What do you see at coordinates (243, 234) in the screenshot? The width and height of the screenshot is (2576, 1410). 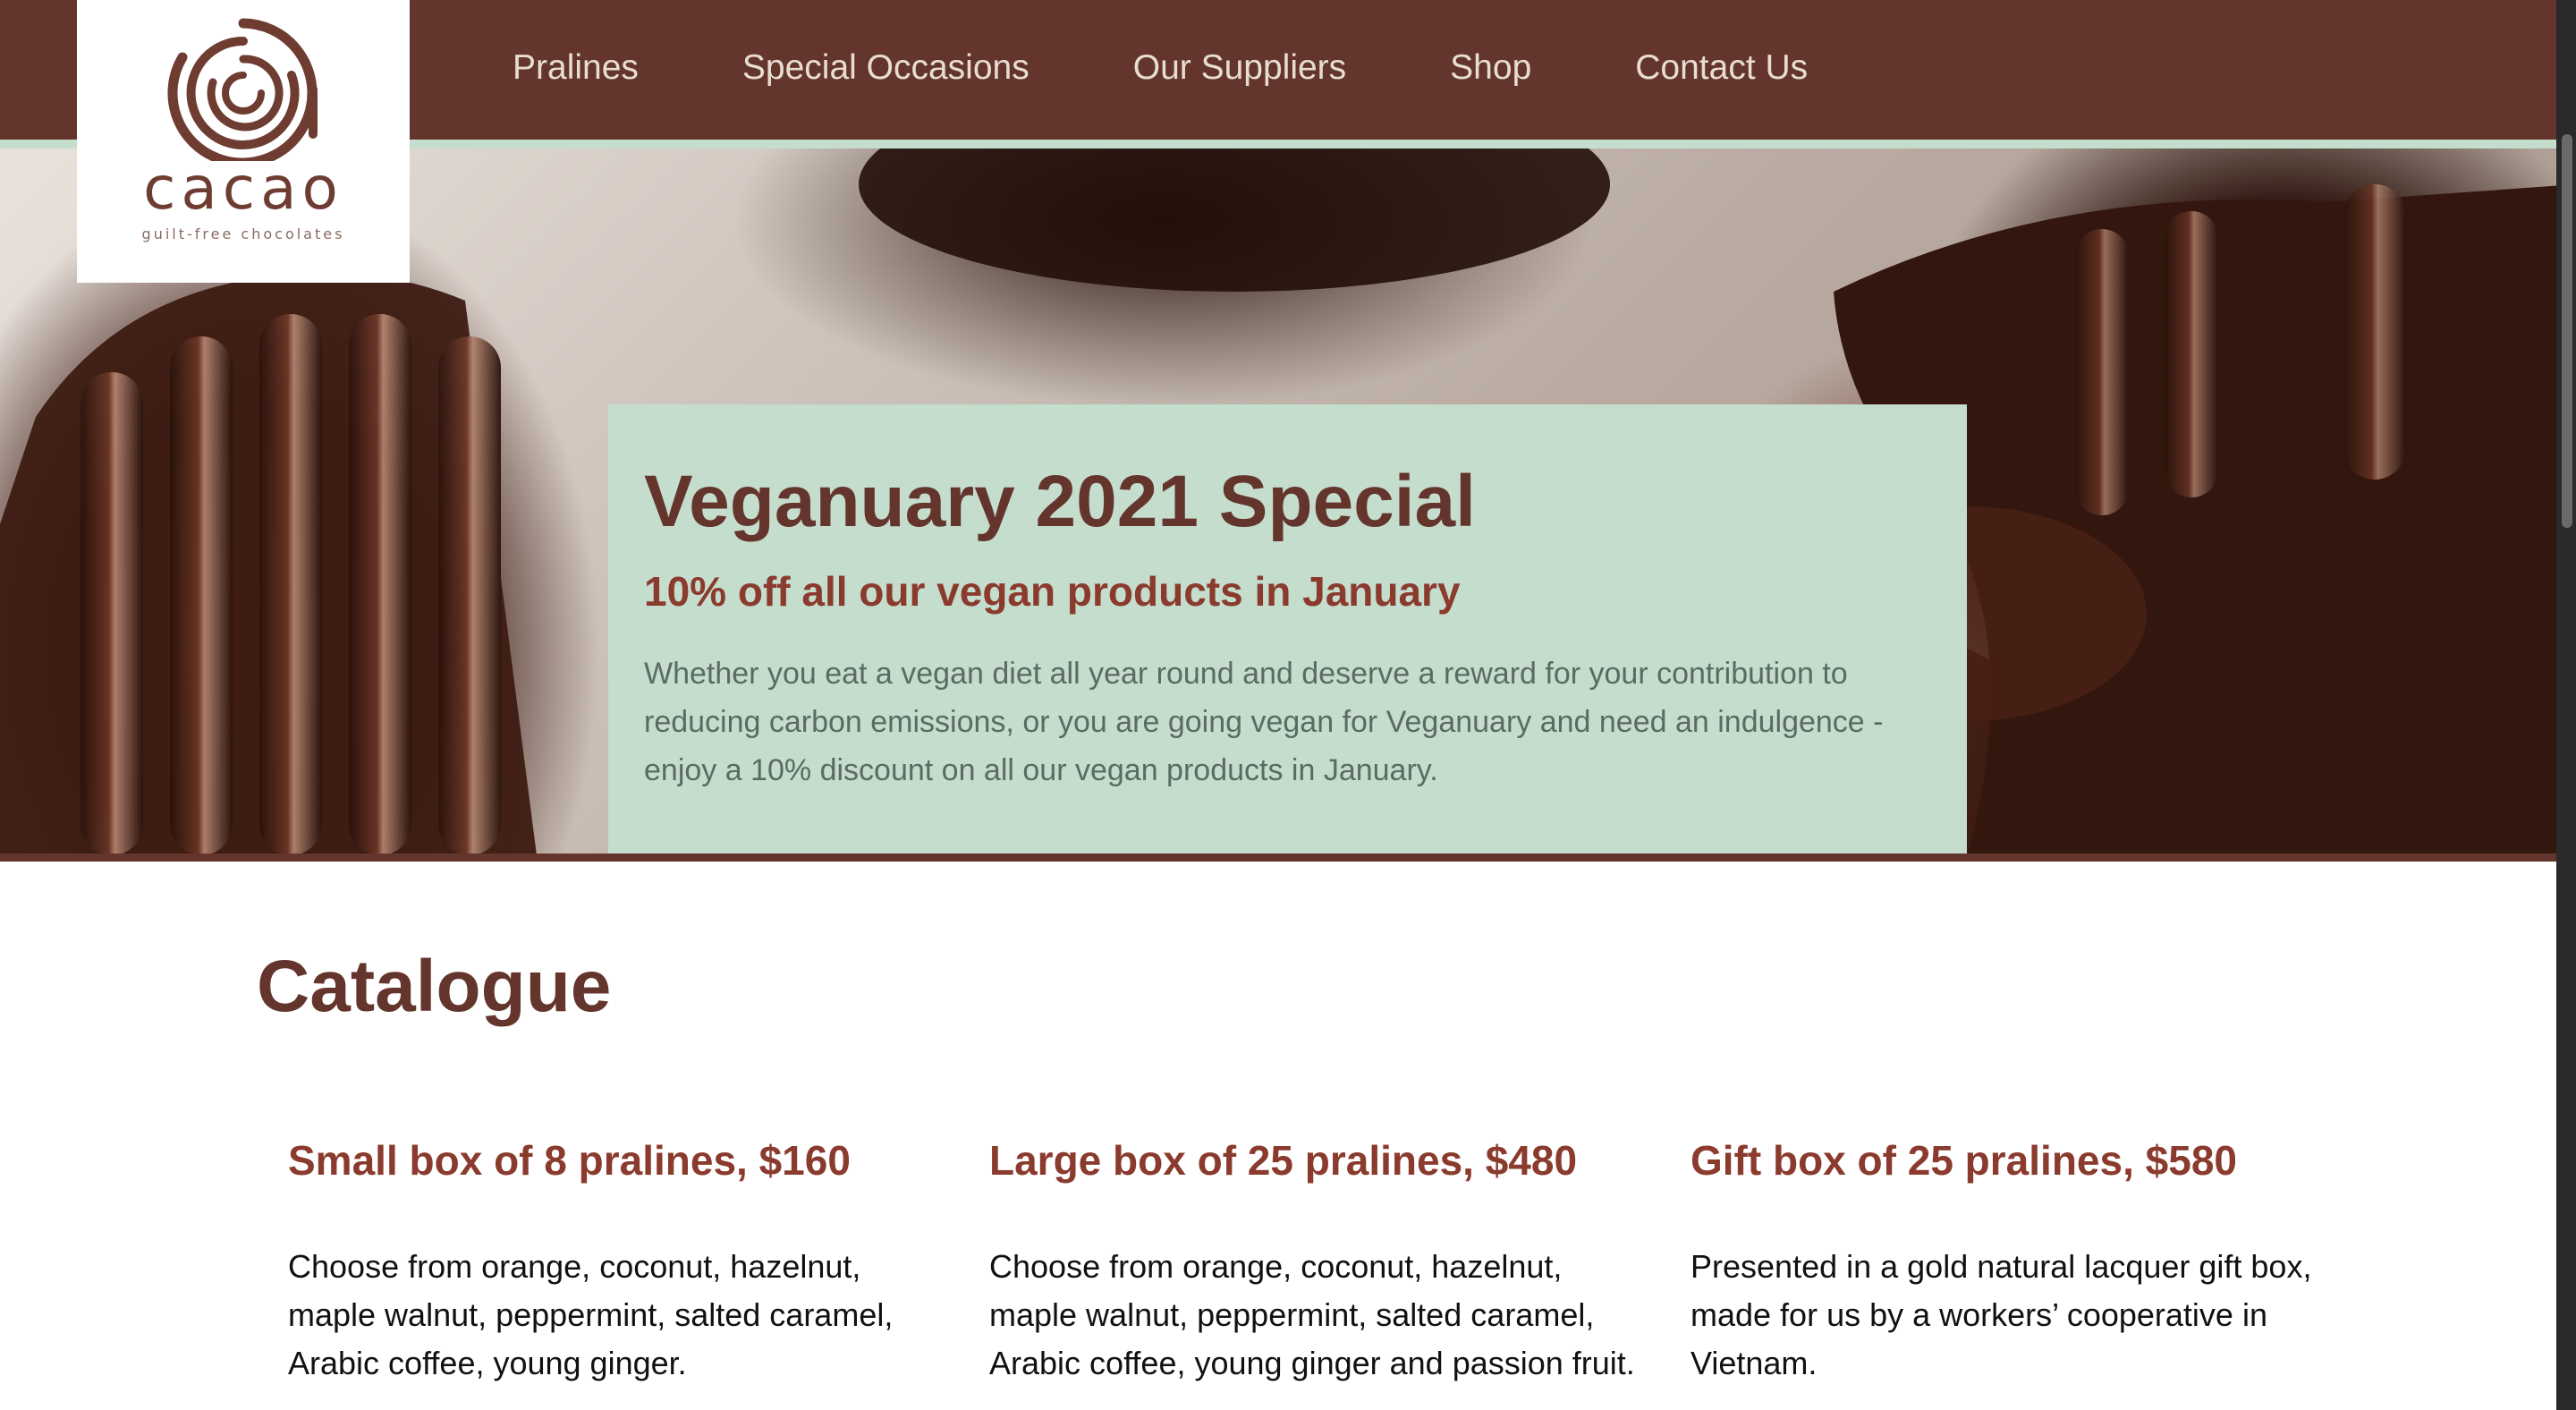 I see `logo-tagline: guilt-free chocolates` at bounding box center [243, 234].